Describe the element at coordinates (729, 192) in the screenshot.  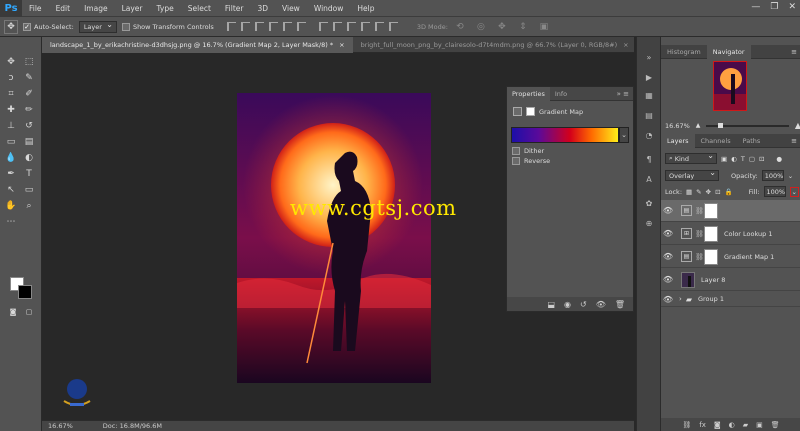
I see `lock-all-icon: 🔒` at that location.